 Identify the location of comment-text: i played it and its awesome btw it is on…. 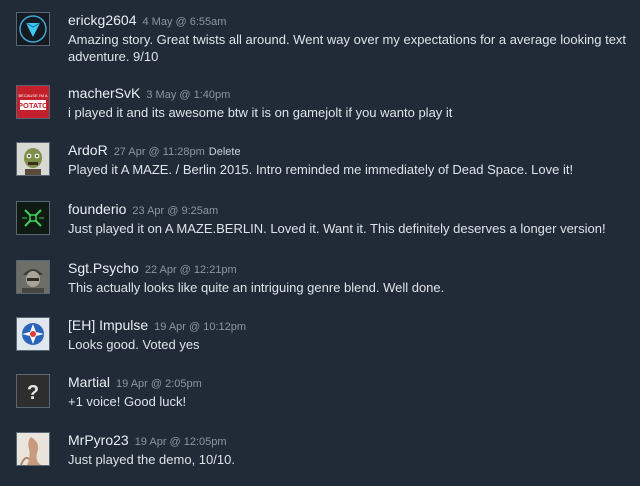
(260, 112).